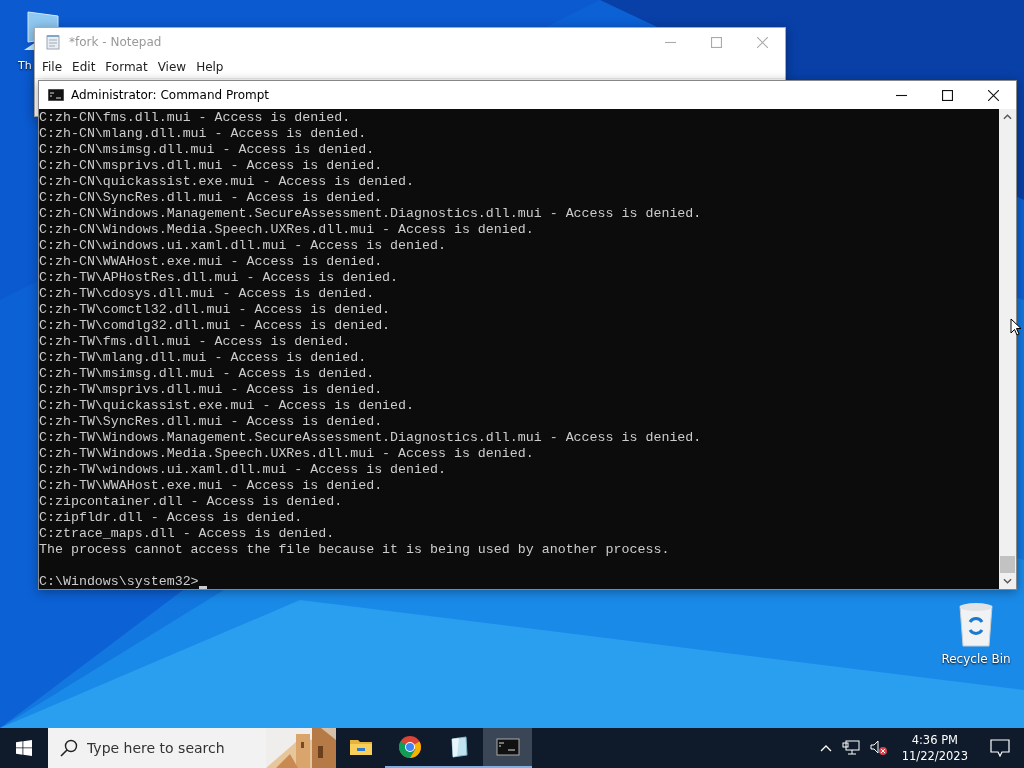 The height and width of the screenshot is (768, 1024). Describe the element at coordinates (878, 748) in the screenshot. I see `speaker-muted-icon` at that location.